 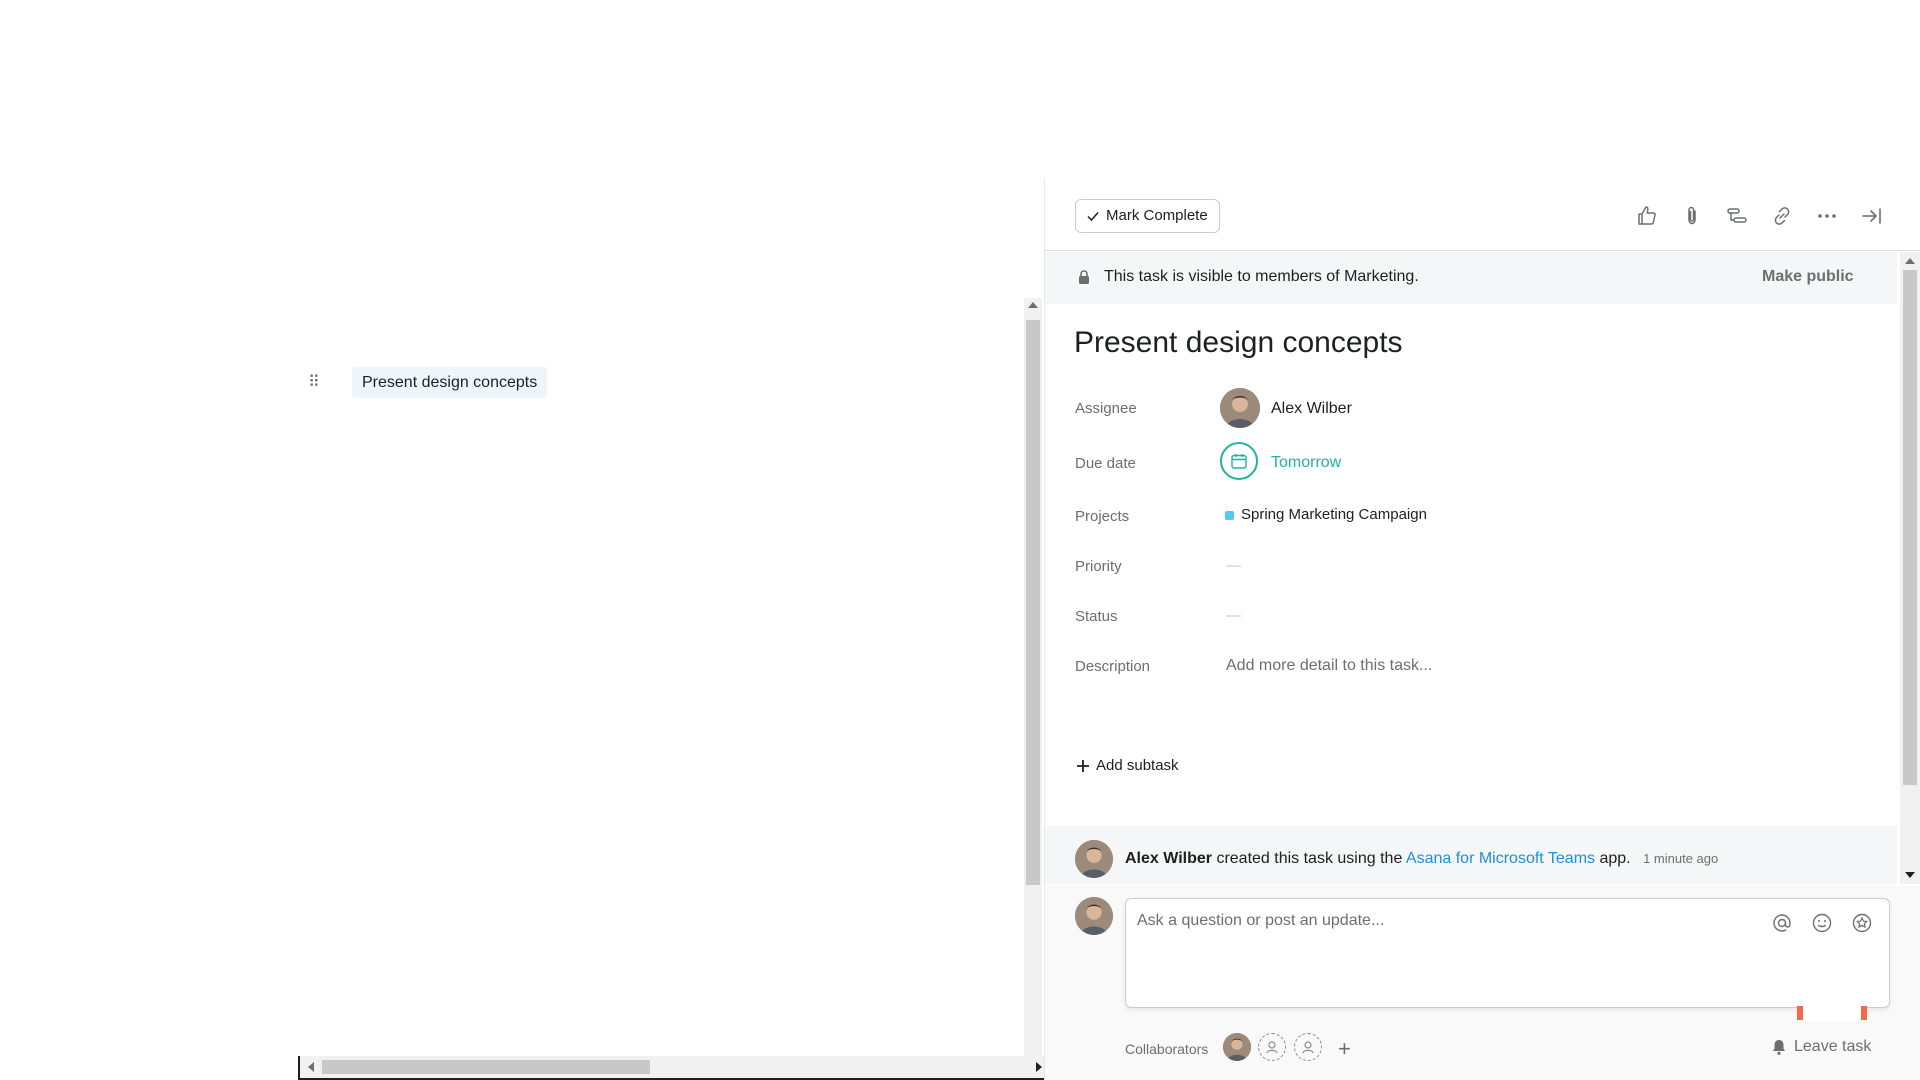 I want to click on scroll-down-arrow-icon, so click(x=1910, y=875).